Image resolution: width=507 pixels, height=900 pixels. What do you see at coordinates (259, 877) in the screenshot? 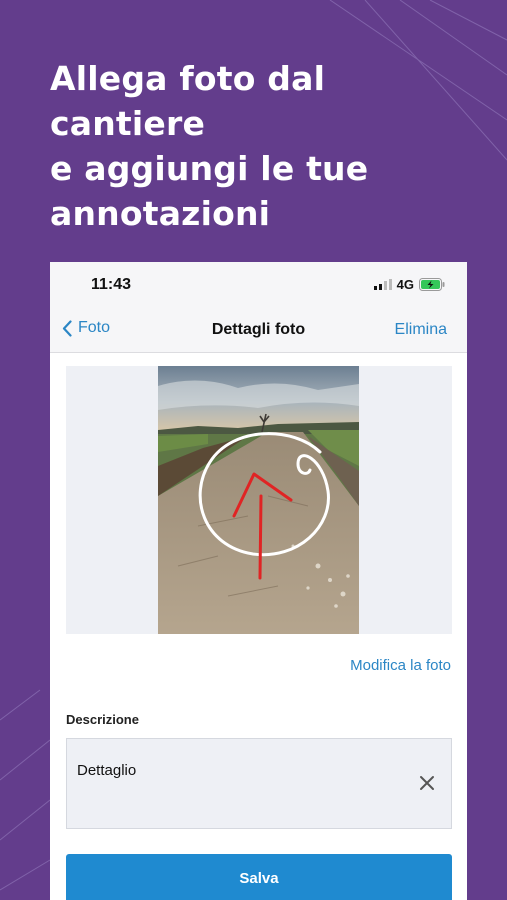
I see `save-button: Salva` at bounding box center [259, 877].